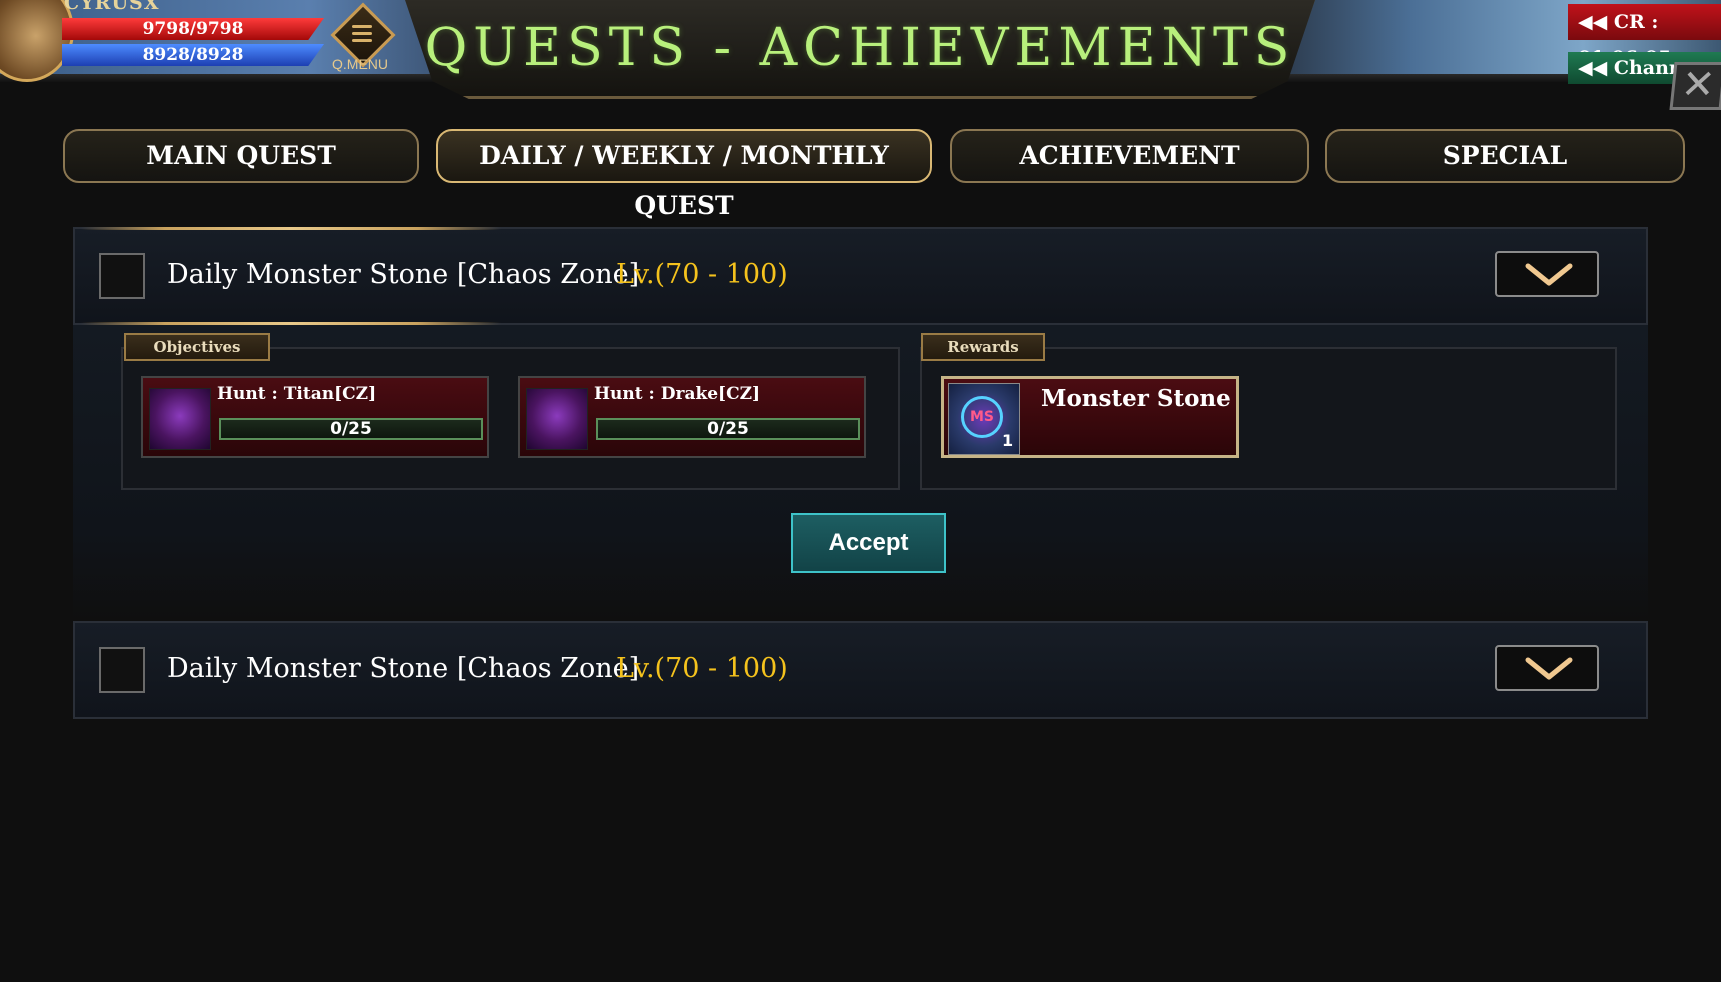 This screenshot has height=982, width=1721. I want to click on tab-daily-weekly-monthly-quest: DAILY / WEEKLY / MONTHLY QUEST, so click(684, 174).